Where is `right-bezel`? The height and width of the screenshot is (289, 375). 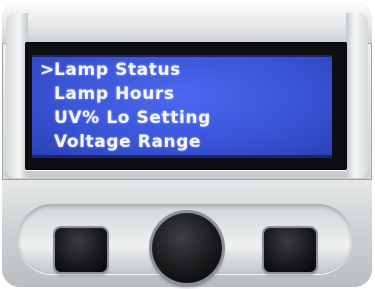
right-bezel is located at coordinates (357, 95).